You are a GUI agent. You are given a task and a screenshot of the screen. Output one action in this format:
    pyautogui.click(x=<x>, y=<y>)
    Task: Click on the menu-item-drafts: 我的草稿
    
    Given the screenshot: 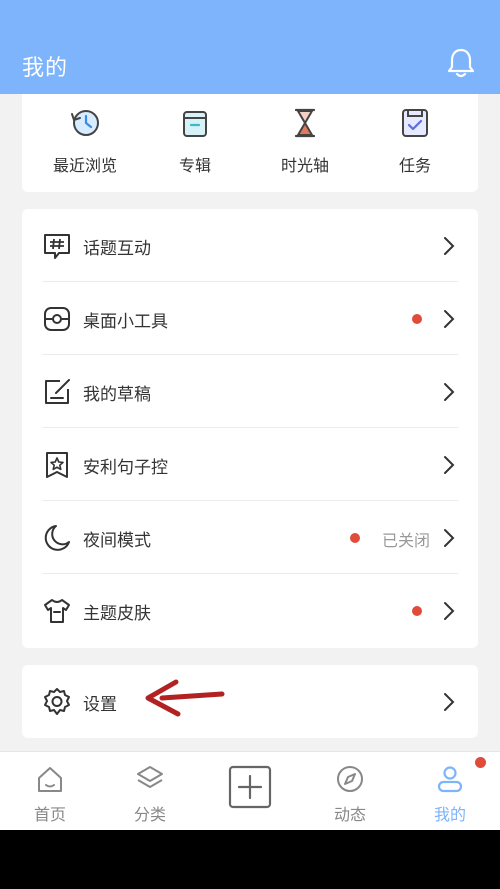 What is the action you would take?
    pyautogui.click(x=250, y=391)
    